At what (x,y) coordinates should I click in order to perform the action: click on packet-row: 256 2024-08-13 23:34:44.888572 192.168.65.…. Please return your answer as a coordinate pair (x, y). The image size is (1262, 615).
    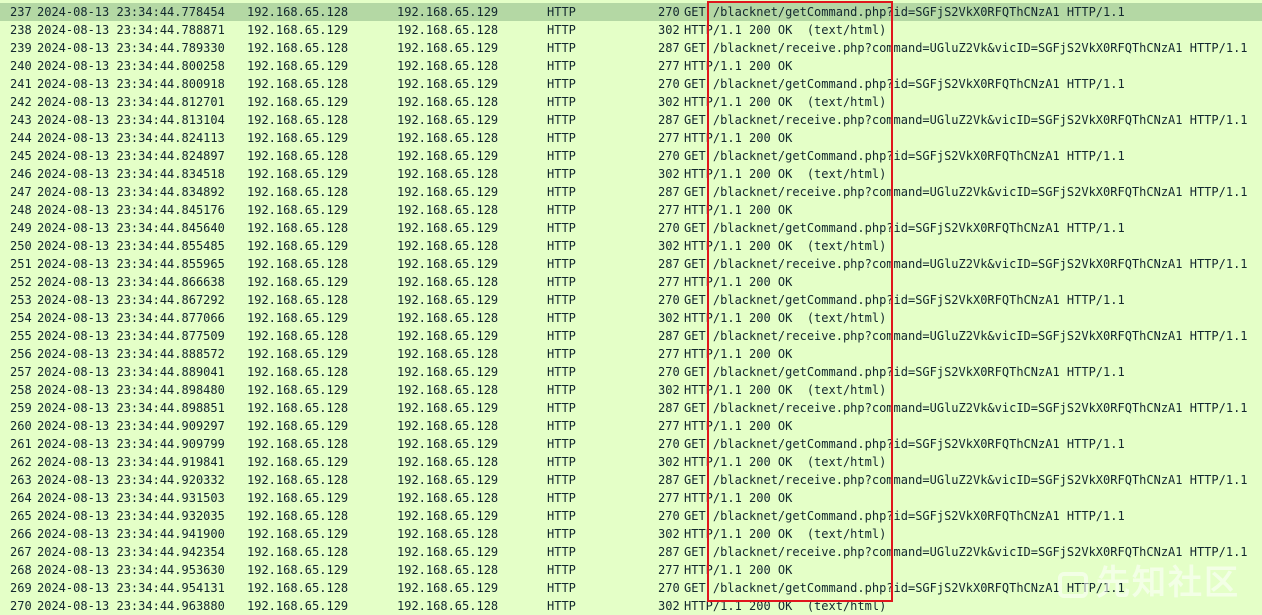
    Looking at the image, I should click on (631, 354).